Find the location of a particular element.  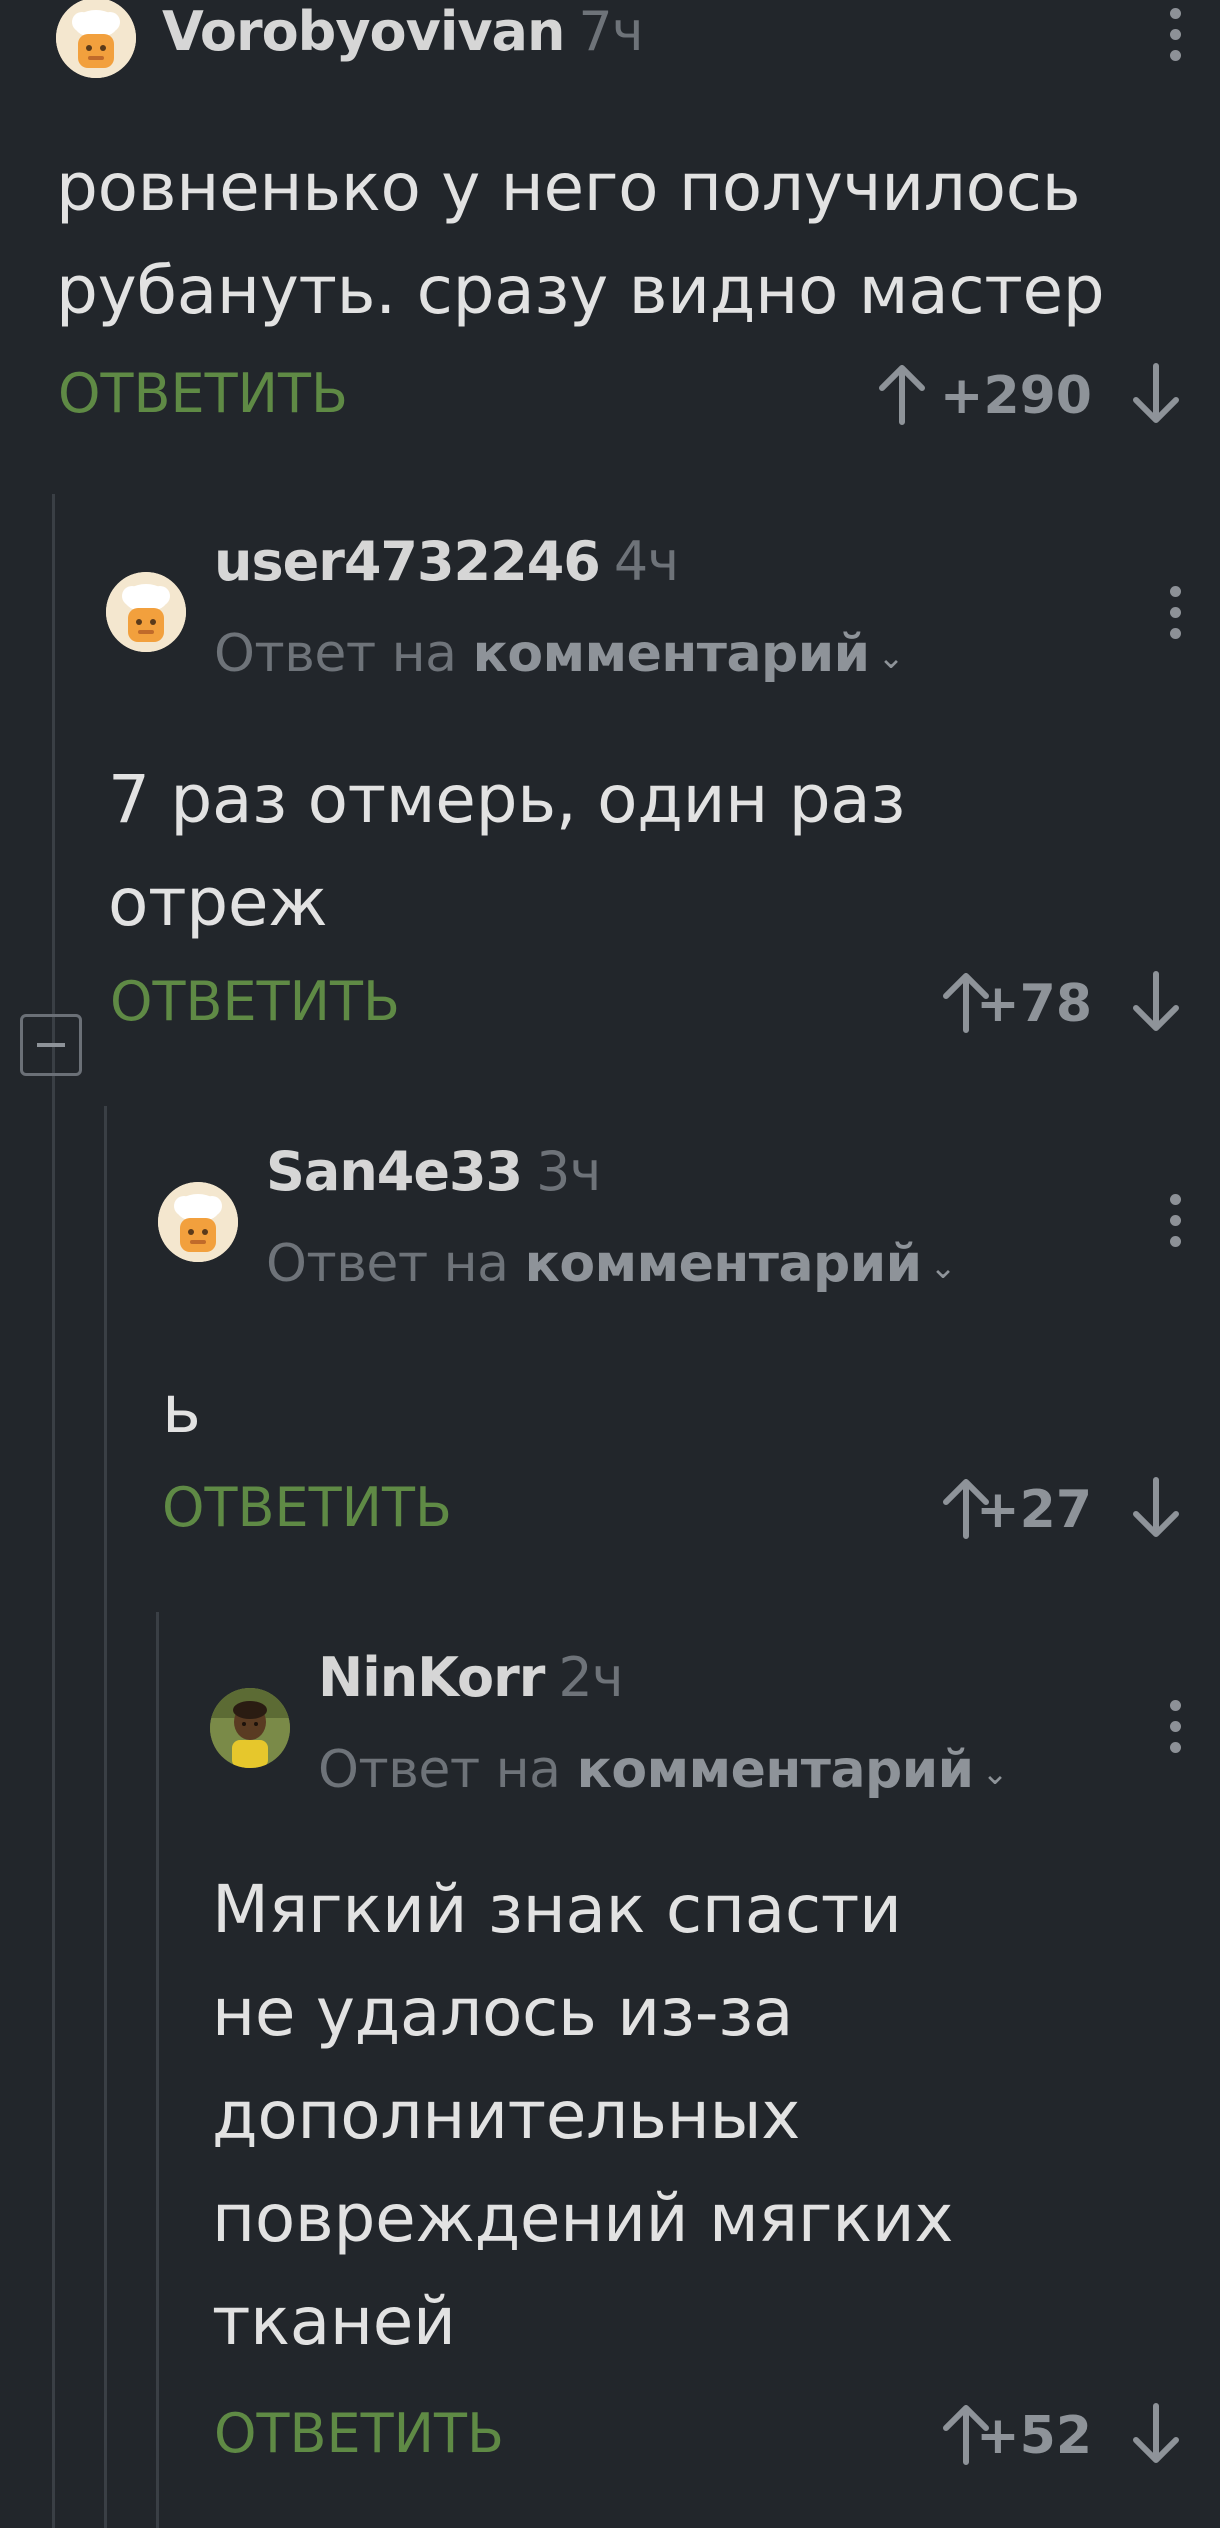

rating-block: +78 is located at coordinates (1025, 1006).